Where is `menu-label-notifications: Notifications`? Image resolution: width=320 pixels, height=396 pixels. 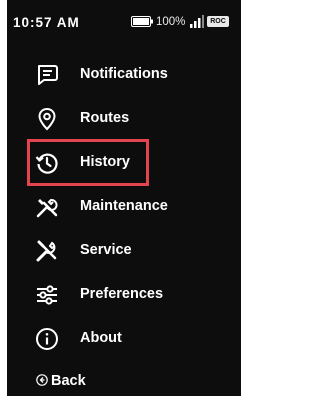 menu-label-notifications: Notifications is located at coordinates (124, 74).